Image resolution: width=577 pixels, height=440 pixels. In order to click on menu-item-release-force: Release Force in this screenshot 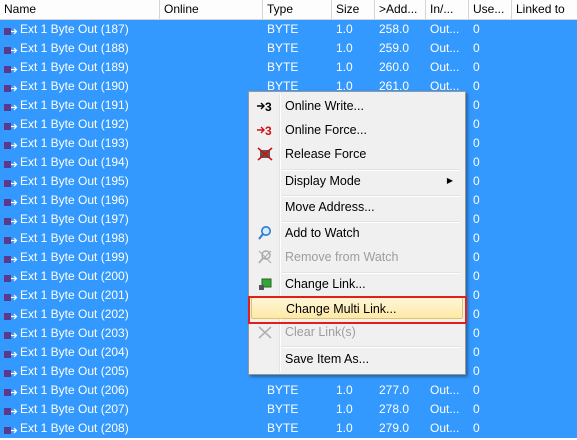, I will do `click(357, 154)`.